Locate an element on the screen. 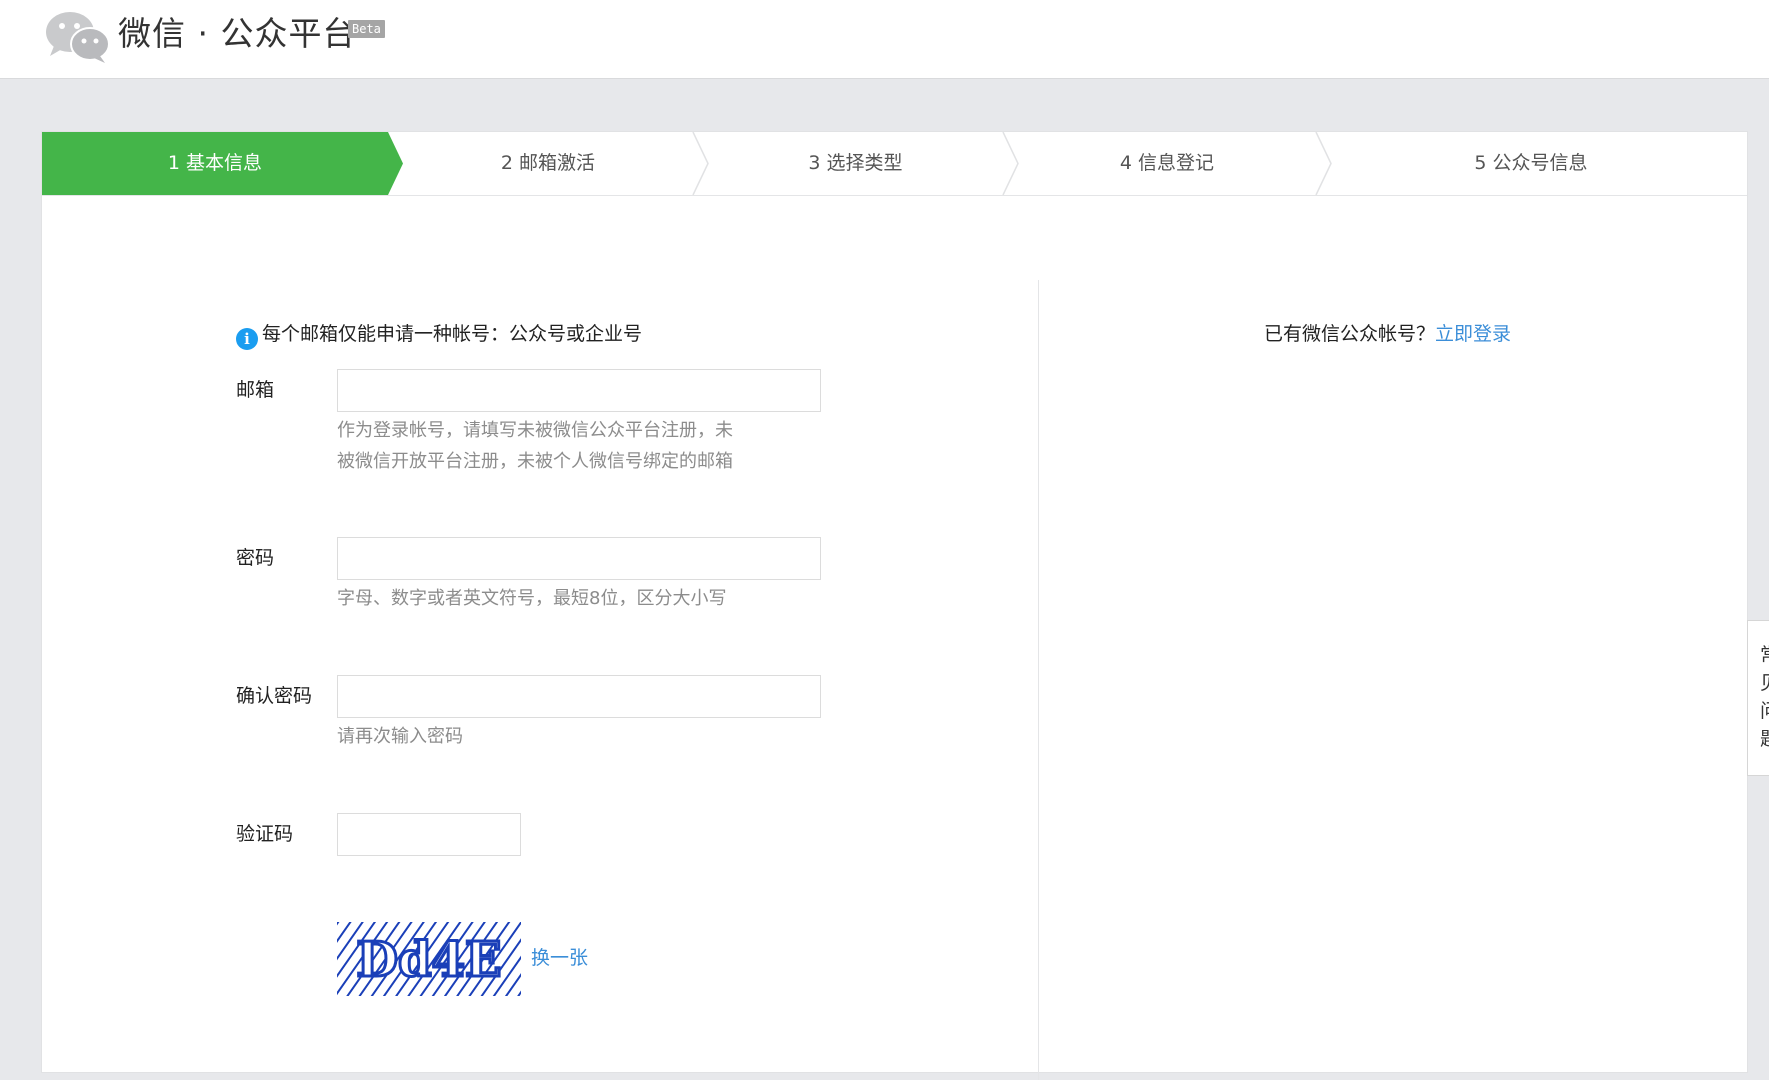 This screenshot has width=1769, height=1080. step-3-separator is located at coordinates (1010, 163).